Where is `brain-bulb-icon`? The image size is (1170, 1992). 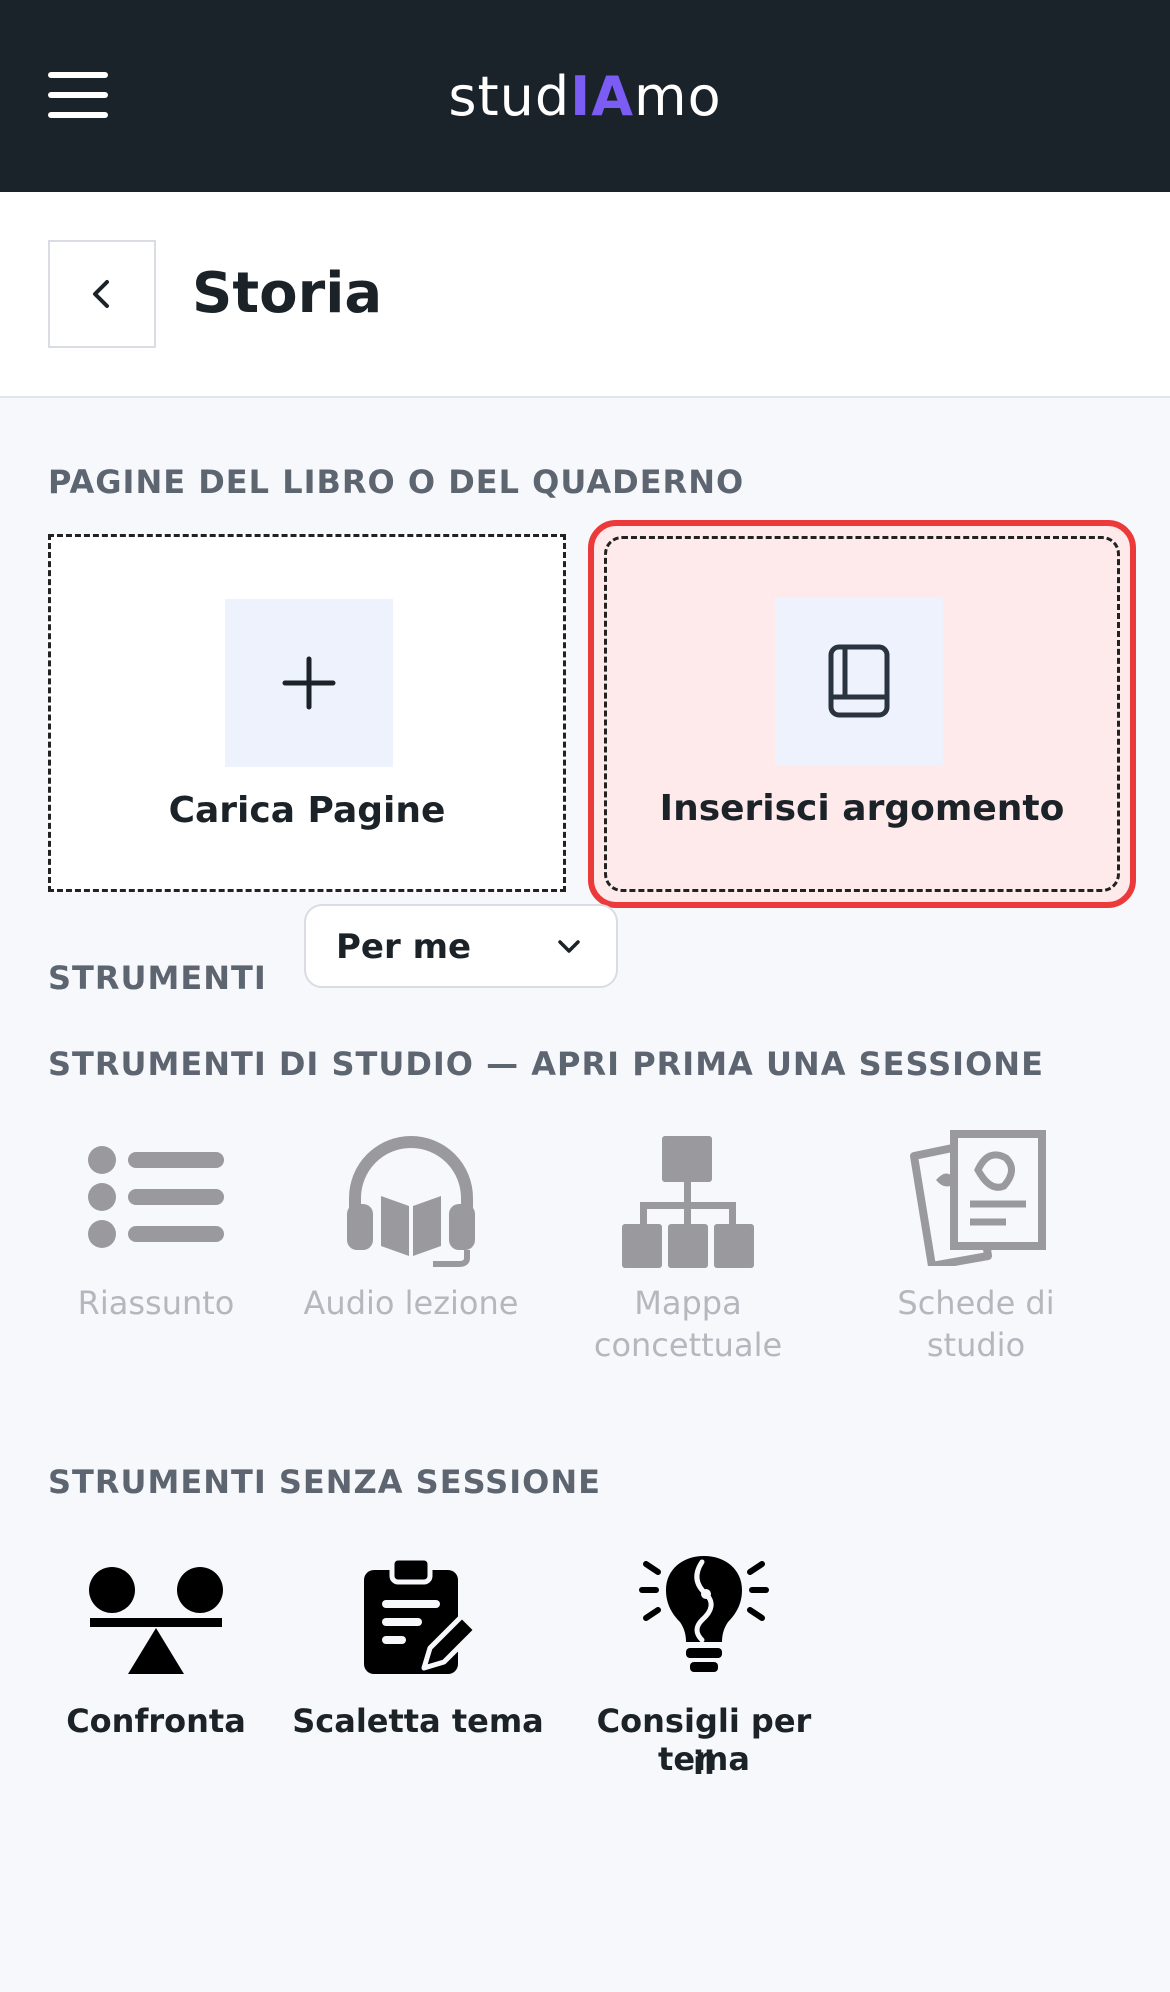 brain-bulb-icon is located at coordinates (704, 1614).